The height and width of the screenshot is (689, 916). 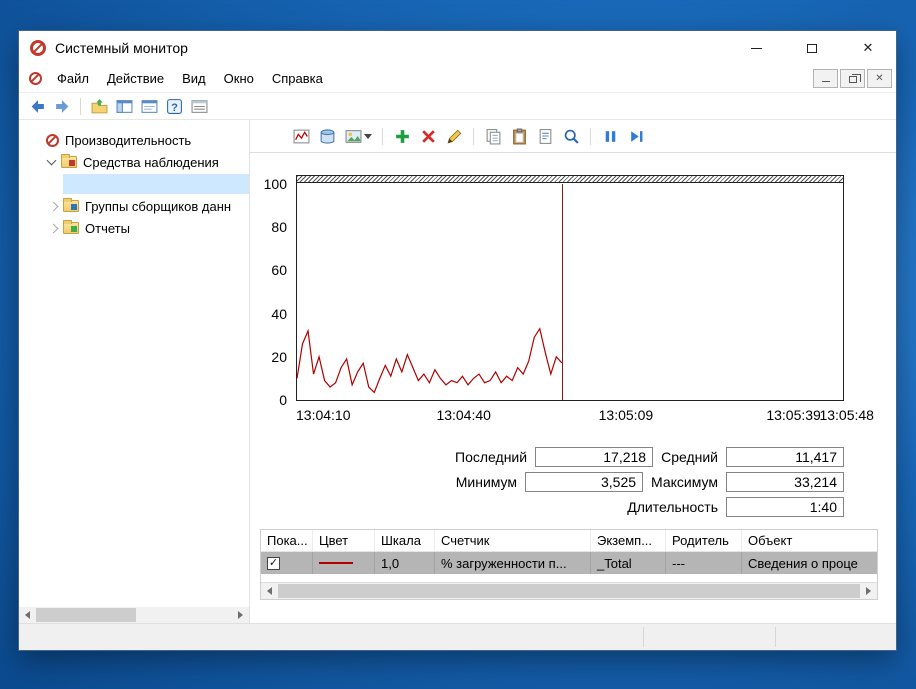 I want to click on play-step-icon, so click(x=636, y=136).